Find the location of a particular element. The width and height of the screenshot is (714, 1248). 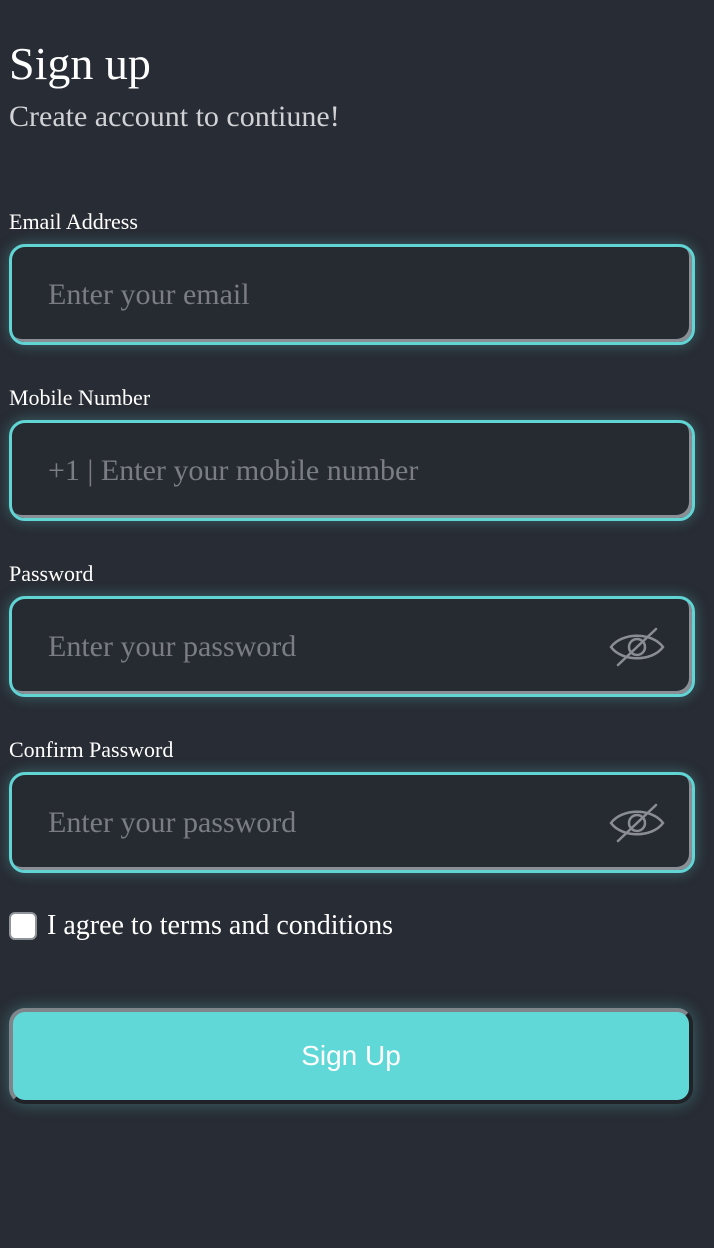

mobile-input is located at coordinates (318, 470).